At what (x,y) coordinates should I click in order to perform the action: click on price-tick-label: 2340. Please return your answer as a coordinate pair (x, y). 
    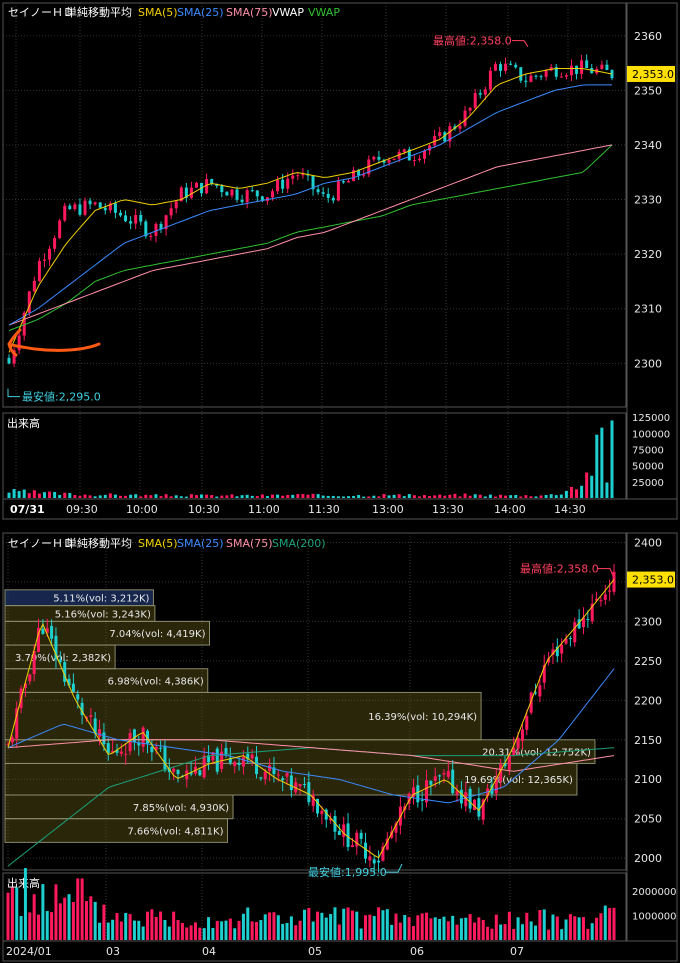
    Looking at the image, I should click on (648, 145).